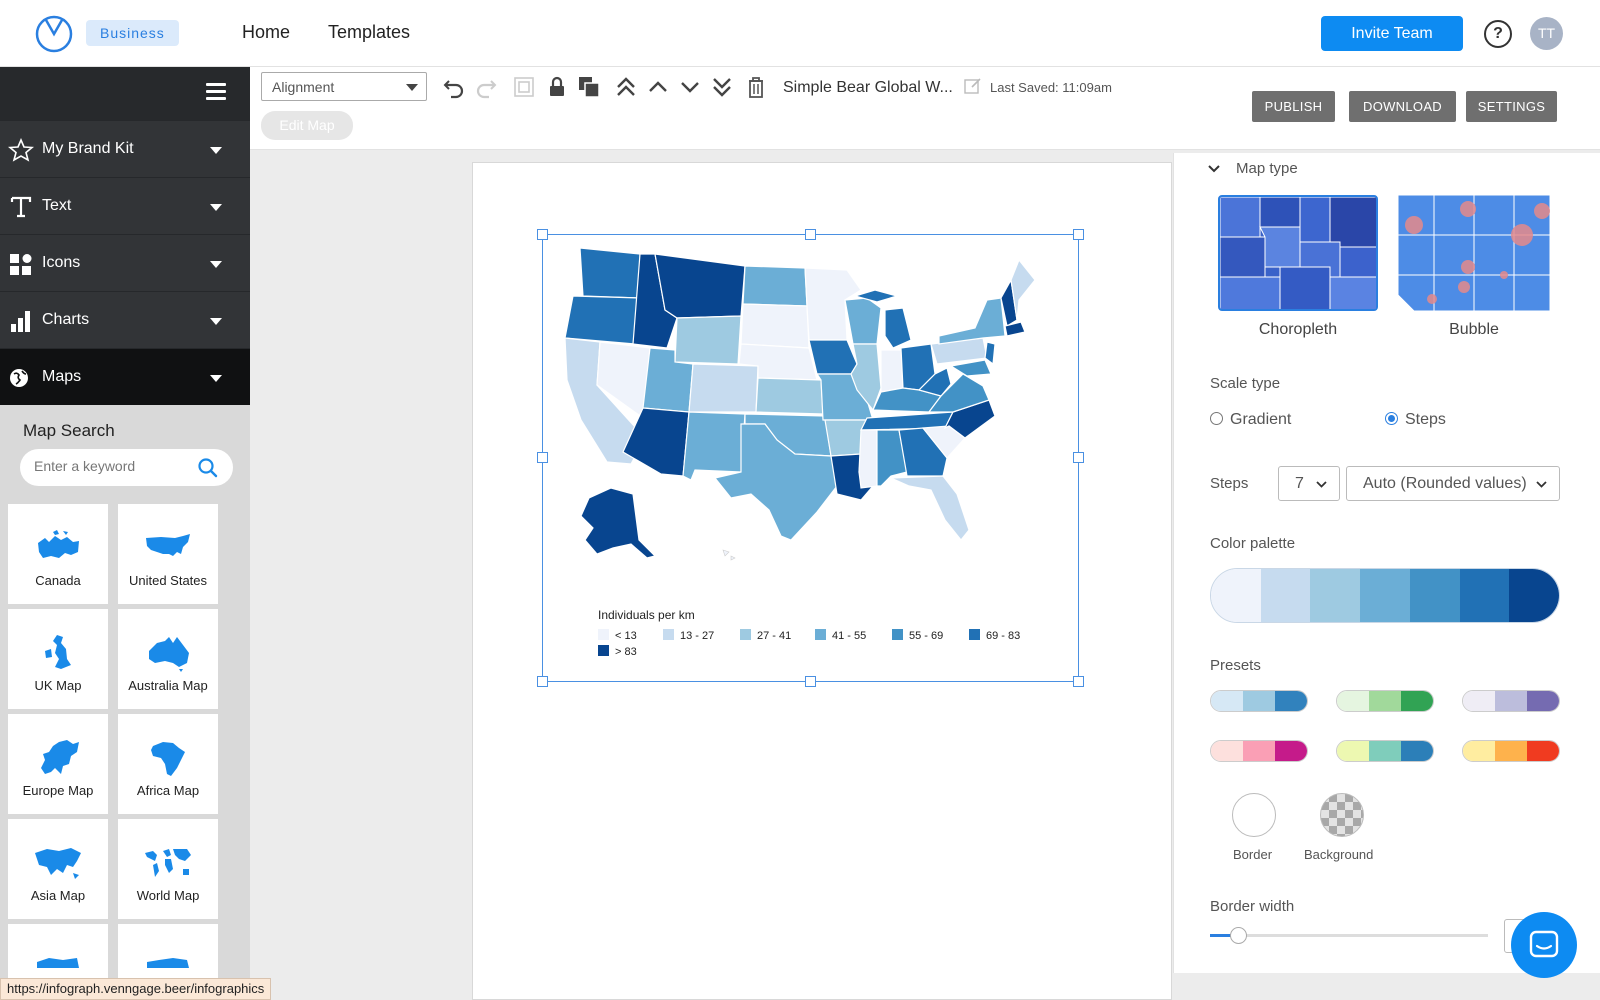 This screenshot has height=1000, width=1600. I want to click on sidebar-item-icons: Icons, so click(125, 262).